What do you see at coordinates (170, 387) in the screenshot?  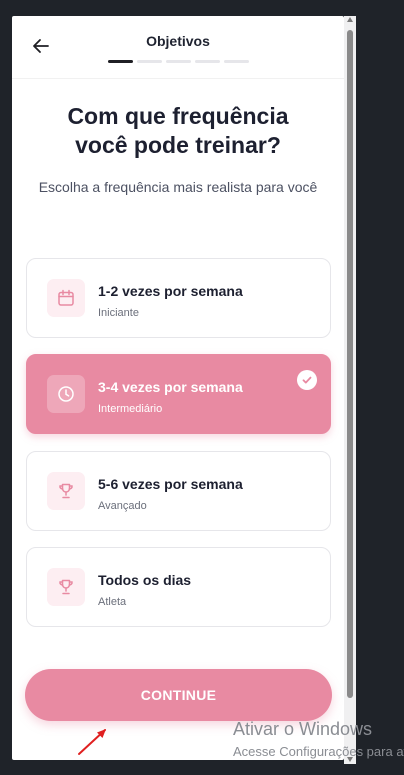 I see `option-label: 3-4 vezes por semana` at bounding box center [170, 387].